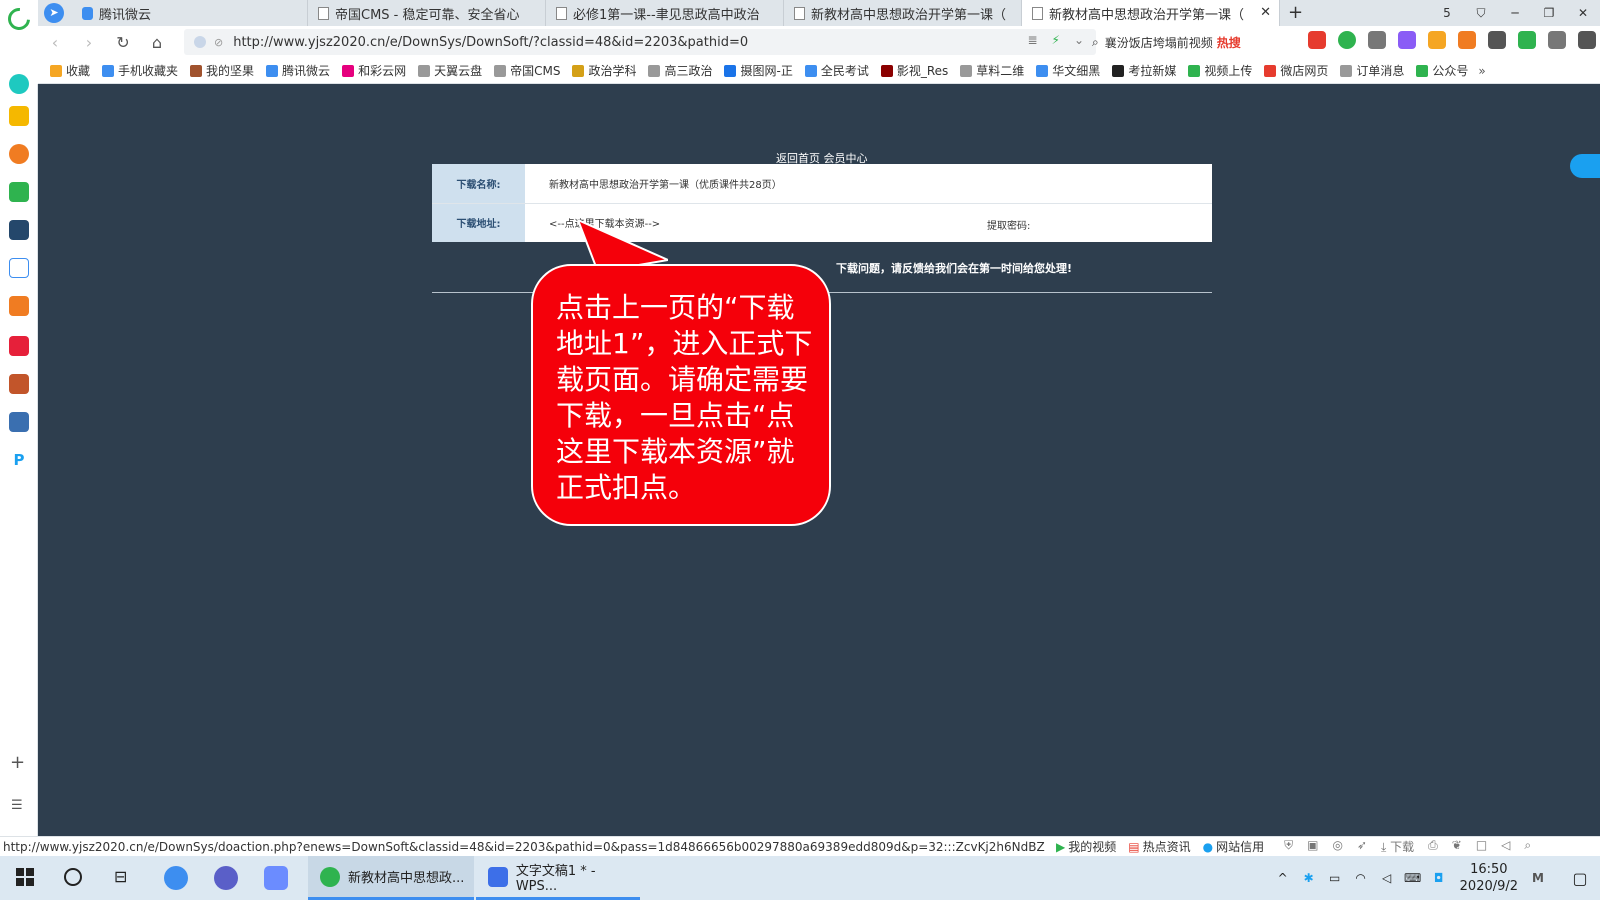 The image size is (1600, 900). I want to click on extension-purple-icon, so click(1407, 40).